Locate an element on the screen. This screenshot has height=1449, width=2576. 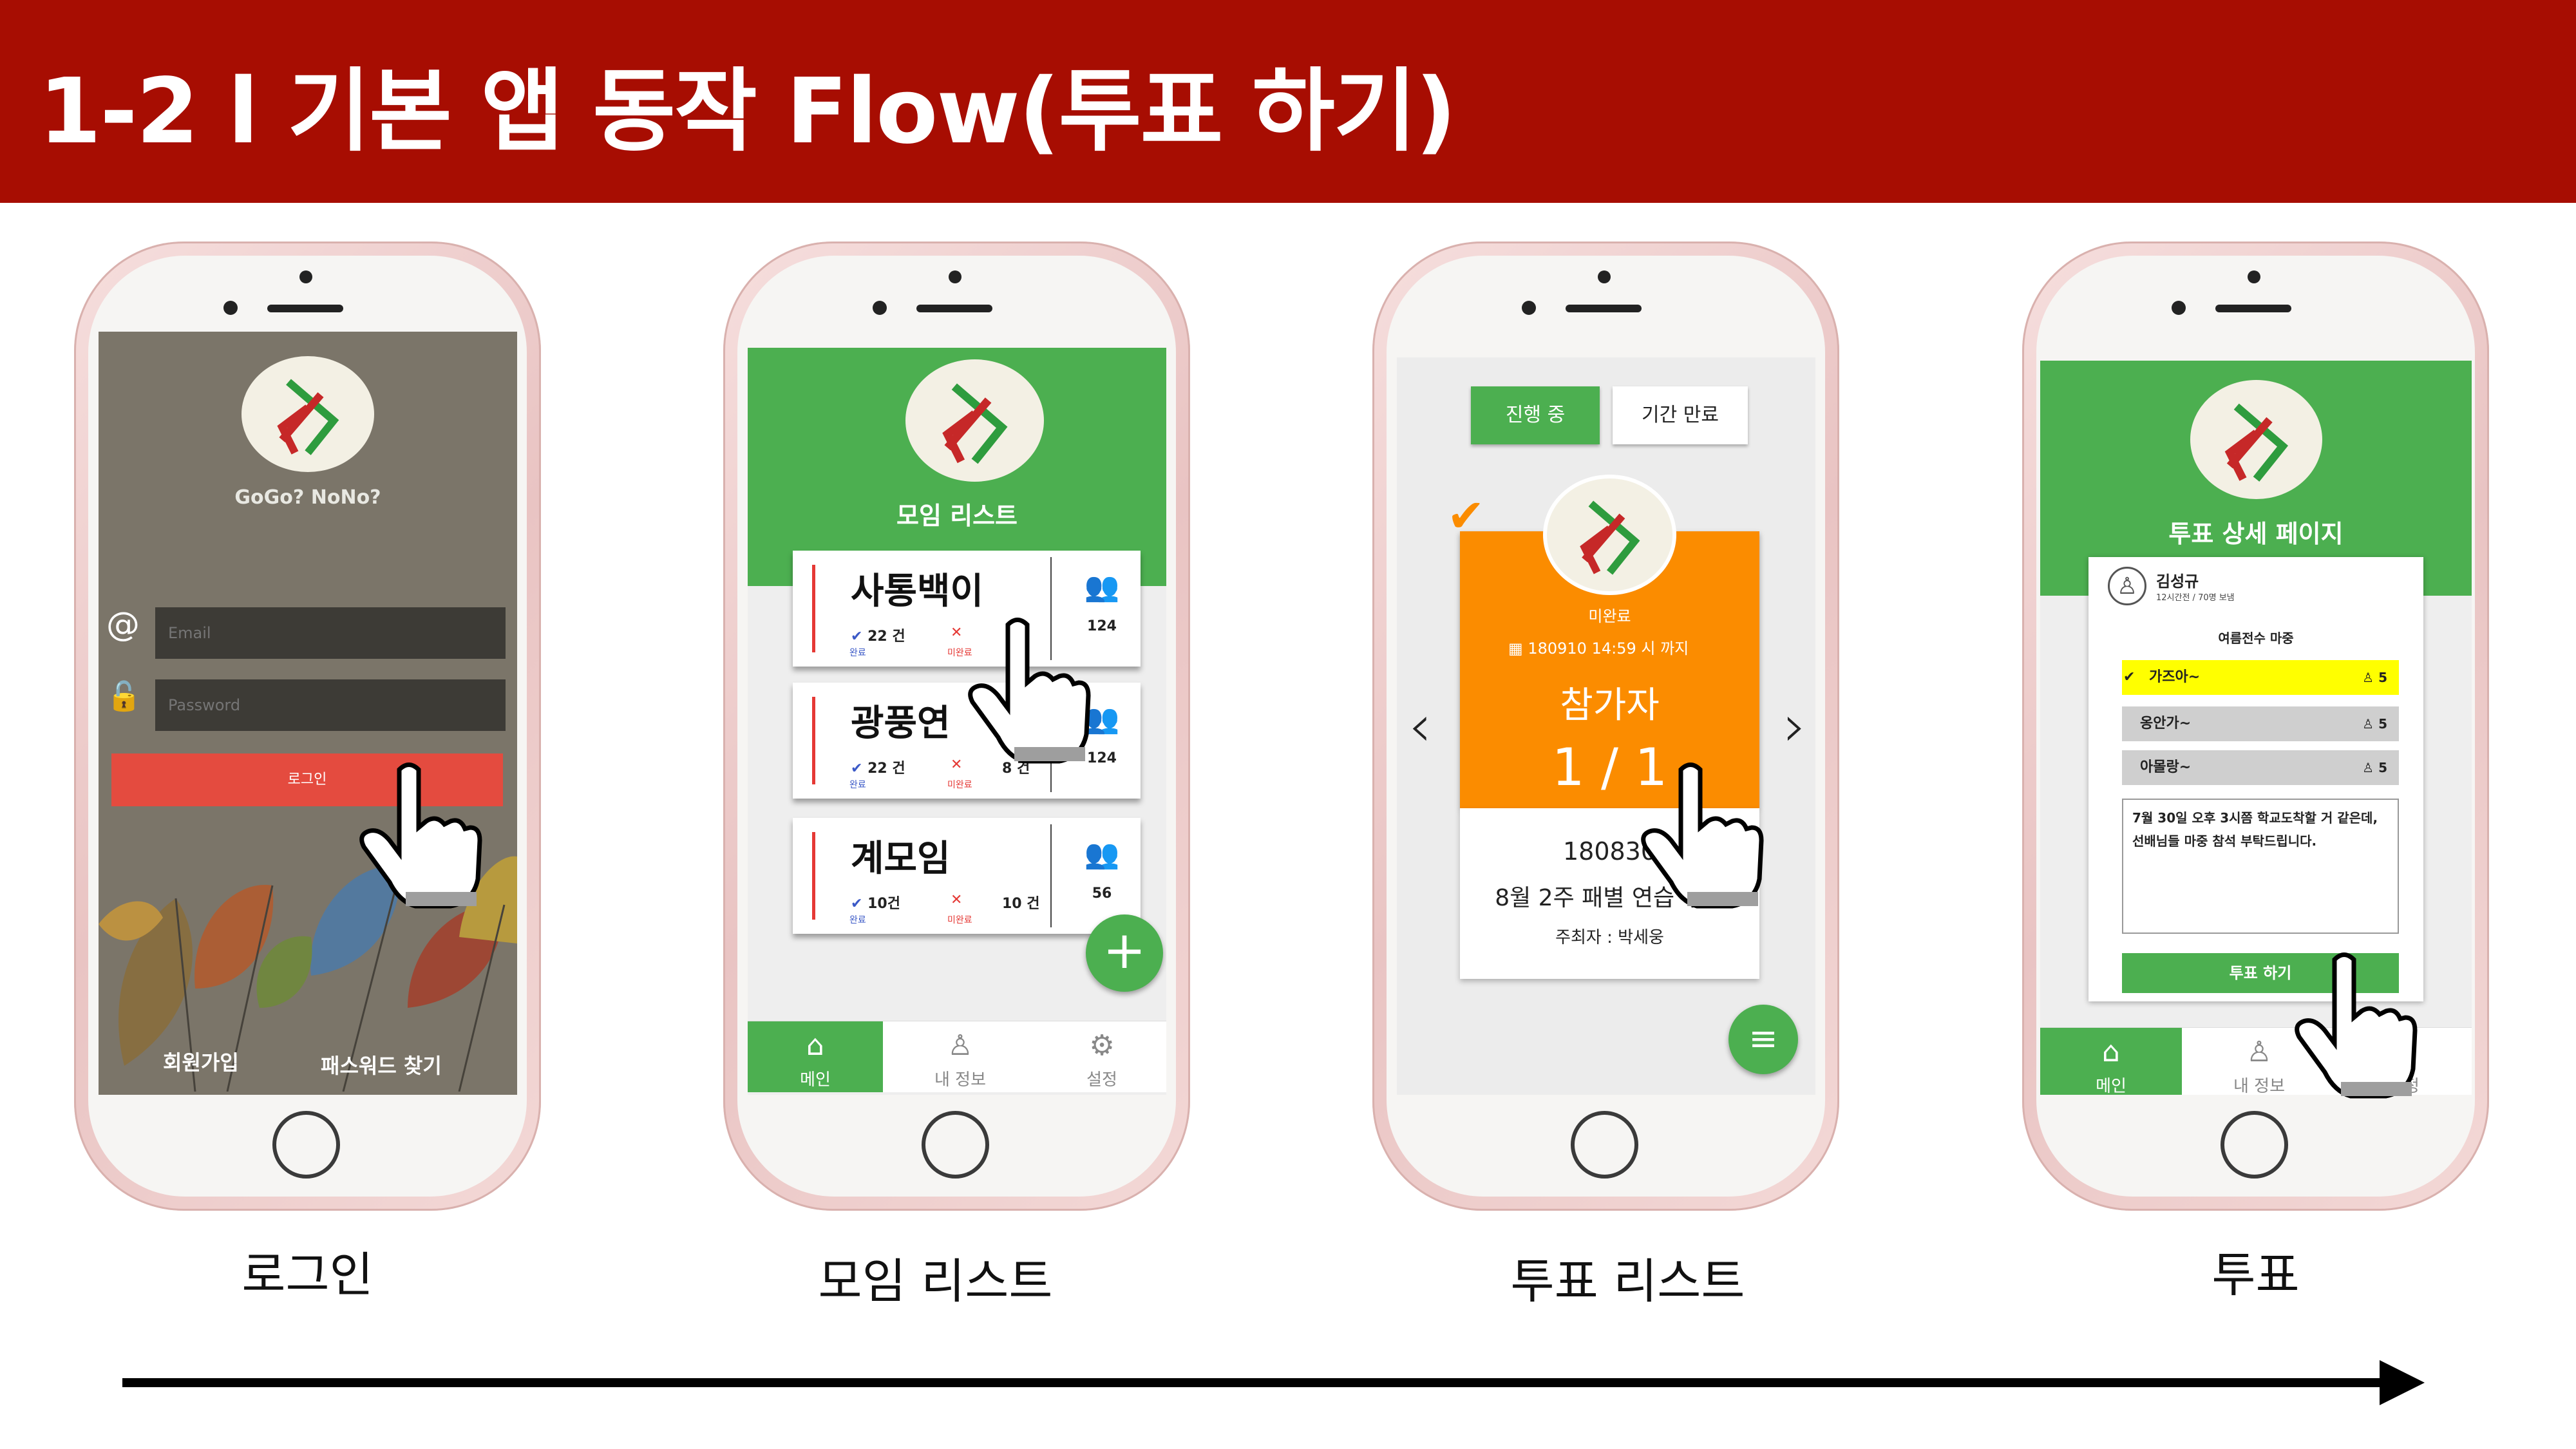
done-stat: ✔ 10건 is located at coordinates (876, 904).